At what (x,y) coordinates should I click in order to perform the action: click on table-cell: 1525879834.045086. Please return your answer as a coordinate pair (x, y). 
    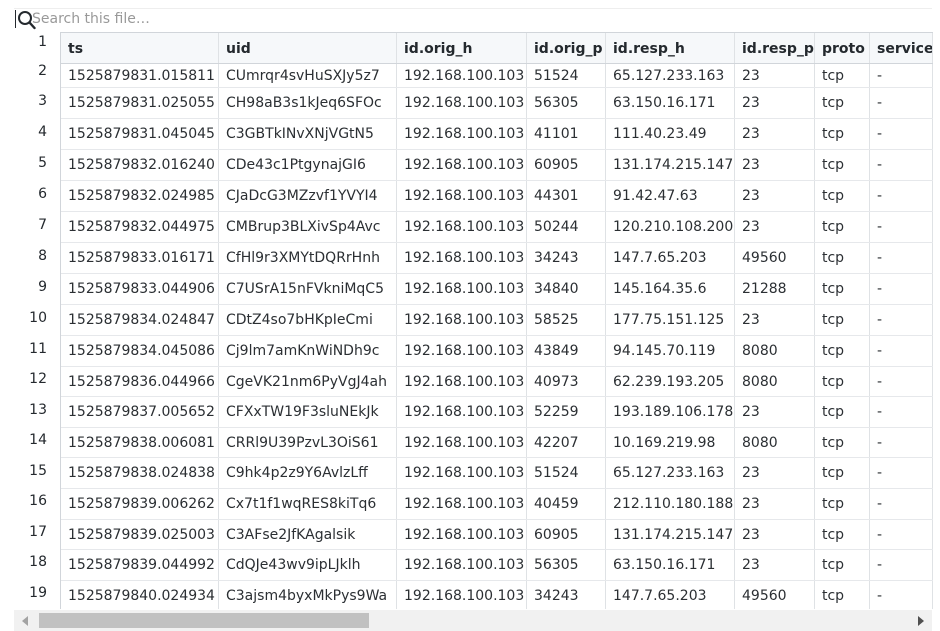
    Looking at the image, I should click on (140, 351).